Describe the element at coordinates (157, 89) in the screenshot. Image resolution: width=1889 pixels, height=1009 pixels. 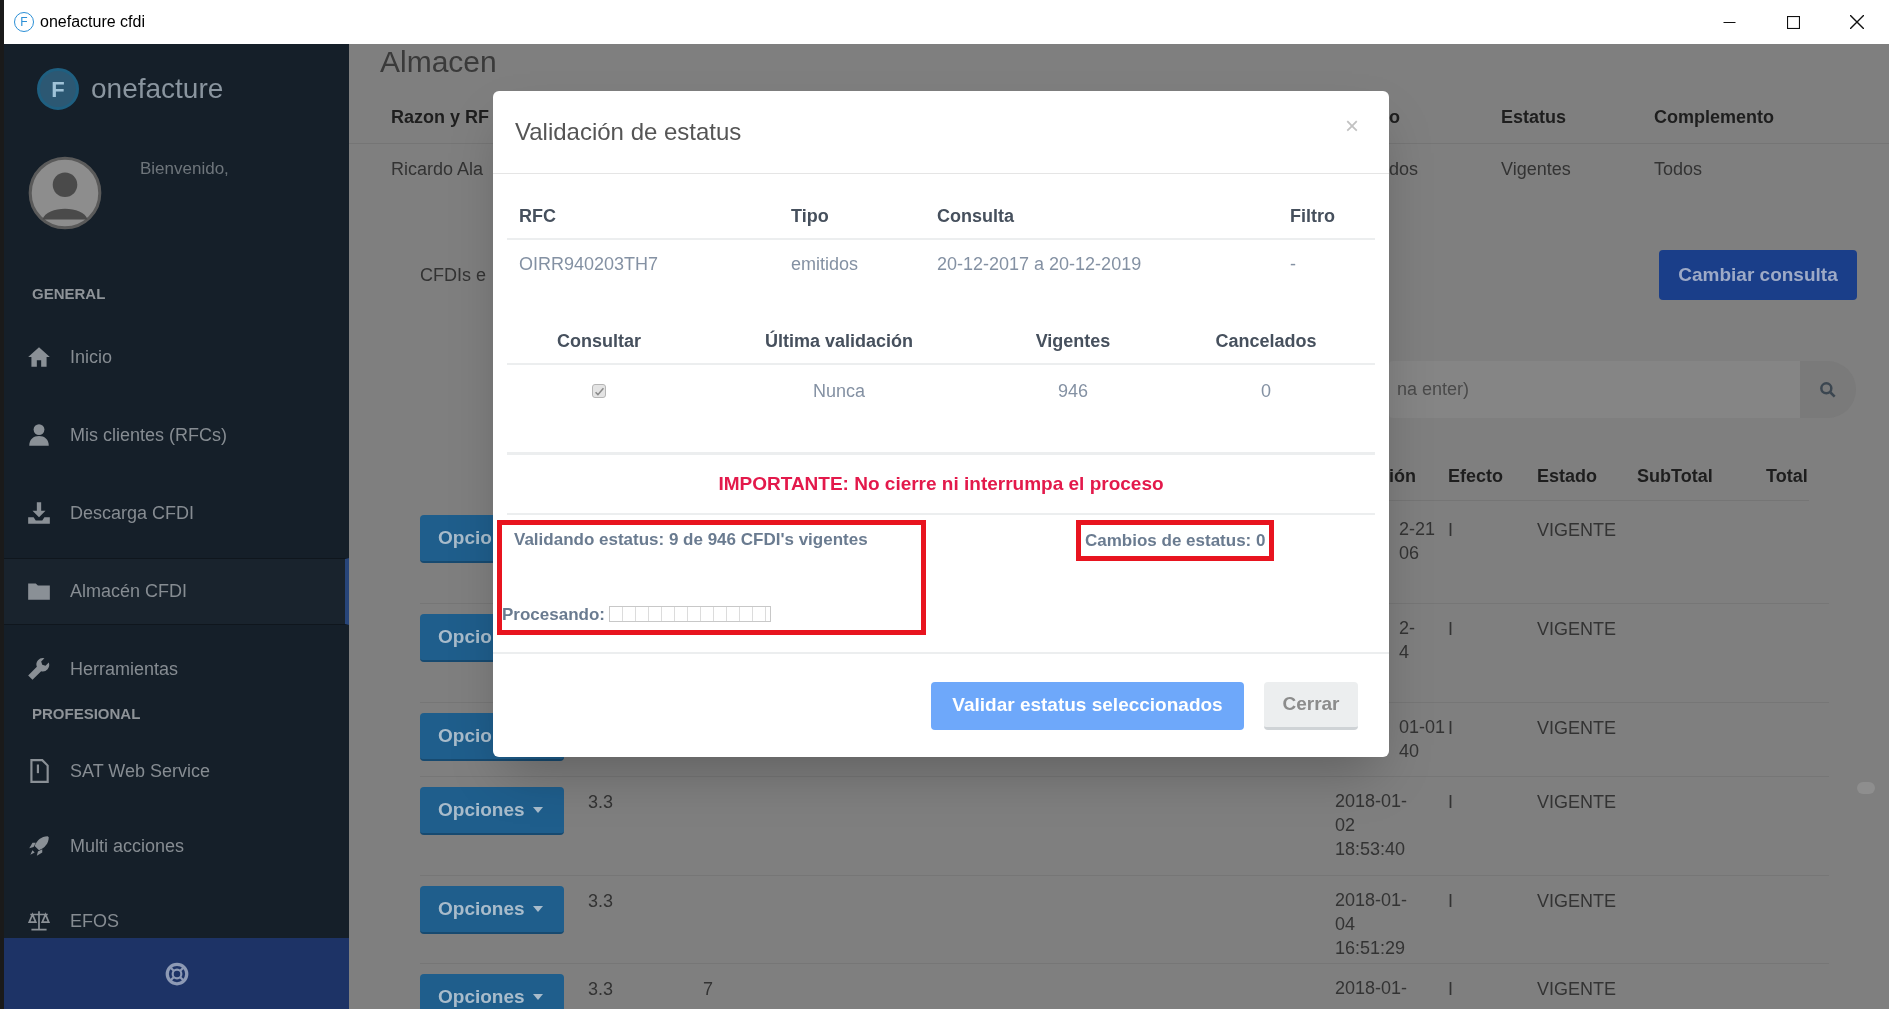
I see `brand-name: onefacture` at that location.